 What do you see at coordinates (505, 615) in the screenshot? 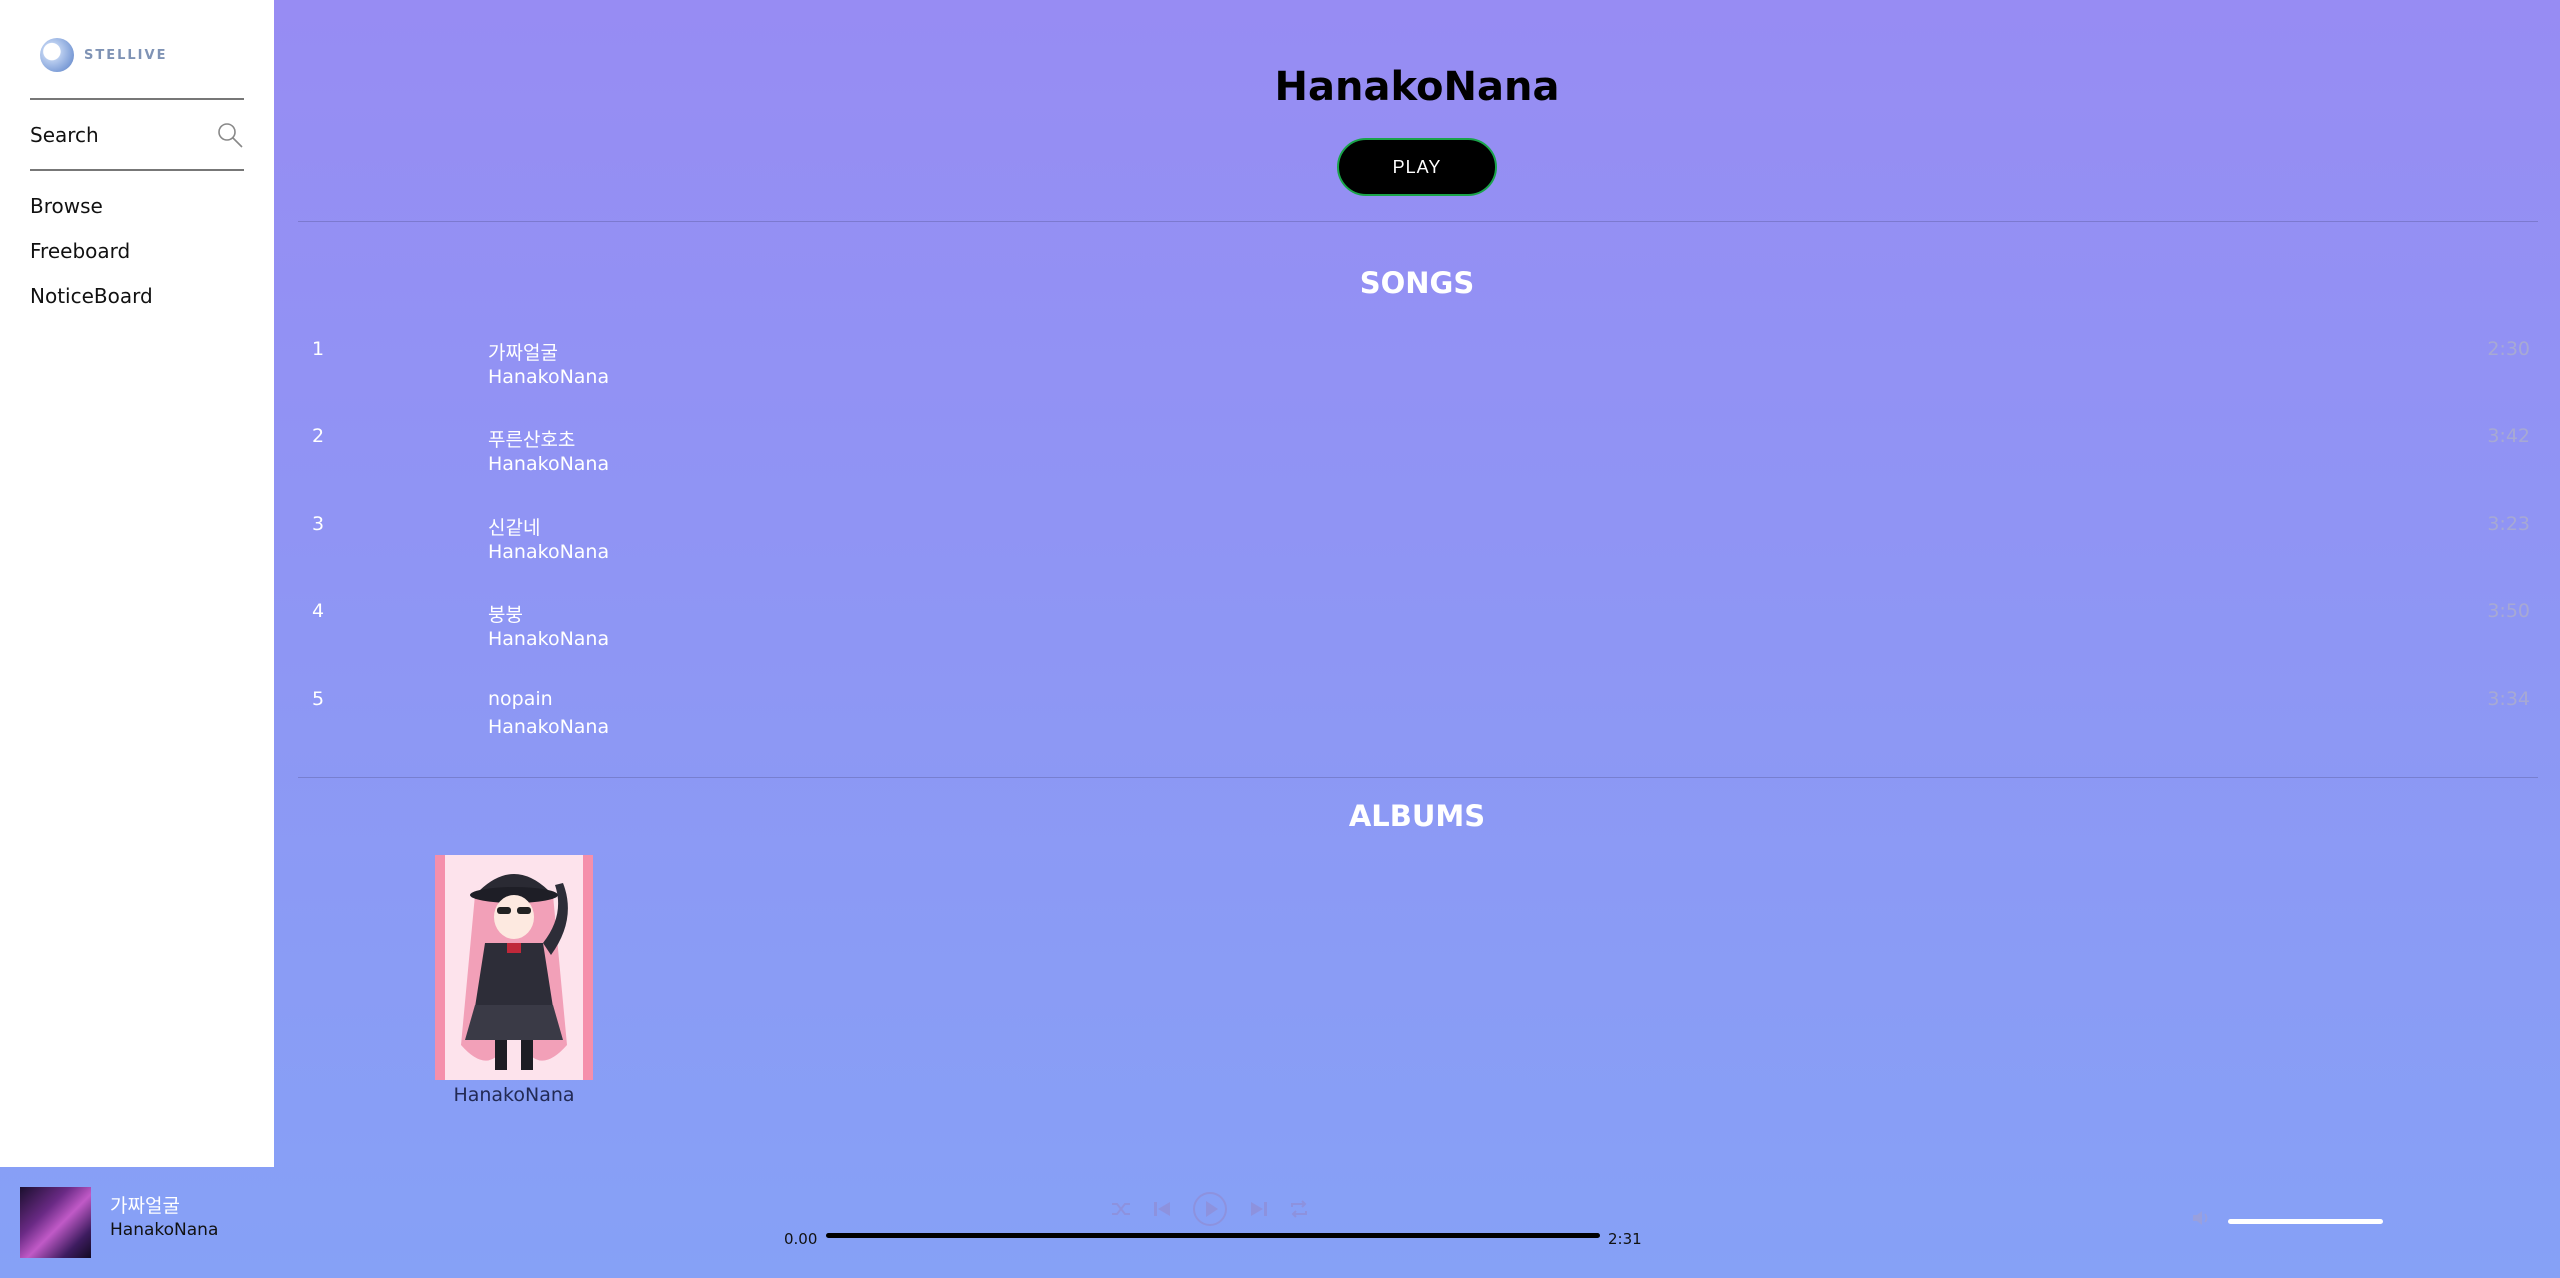
I see `song-title: 붕붕` at bounding box center [505, 615].